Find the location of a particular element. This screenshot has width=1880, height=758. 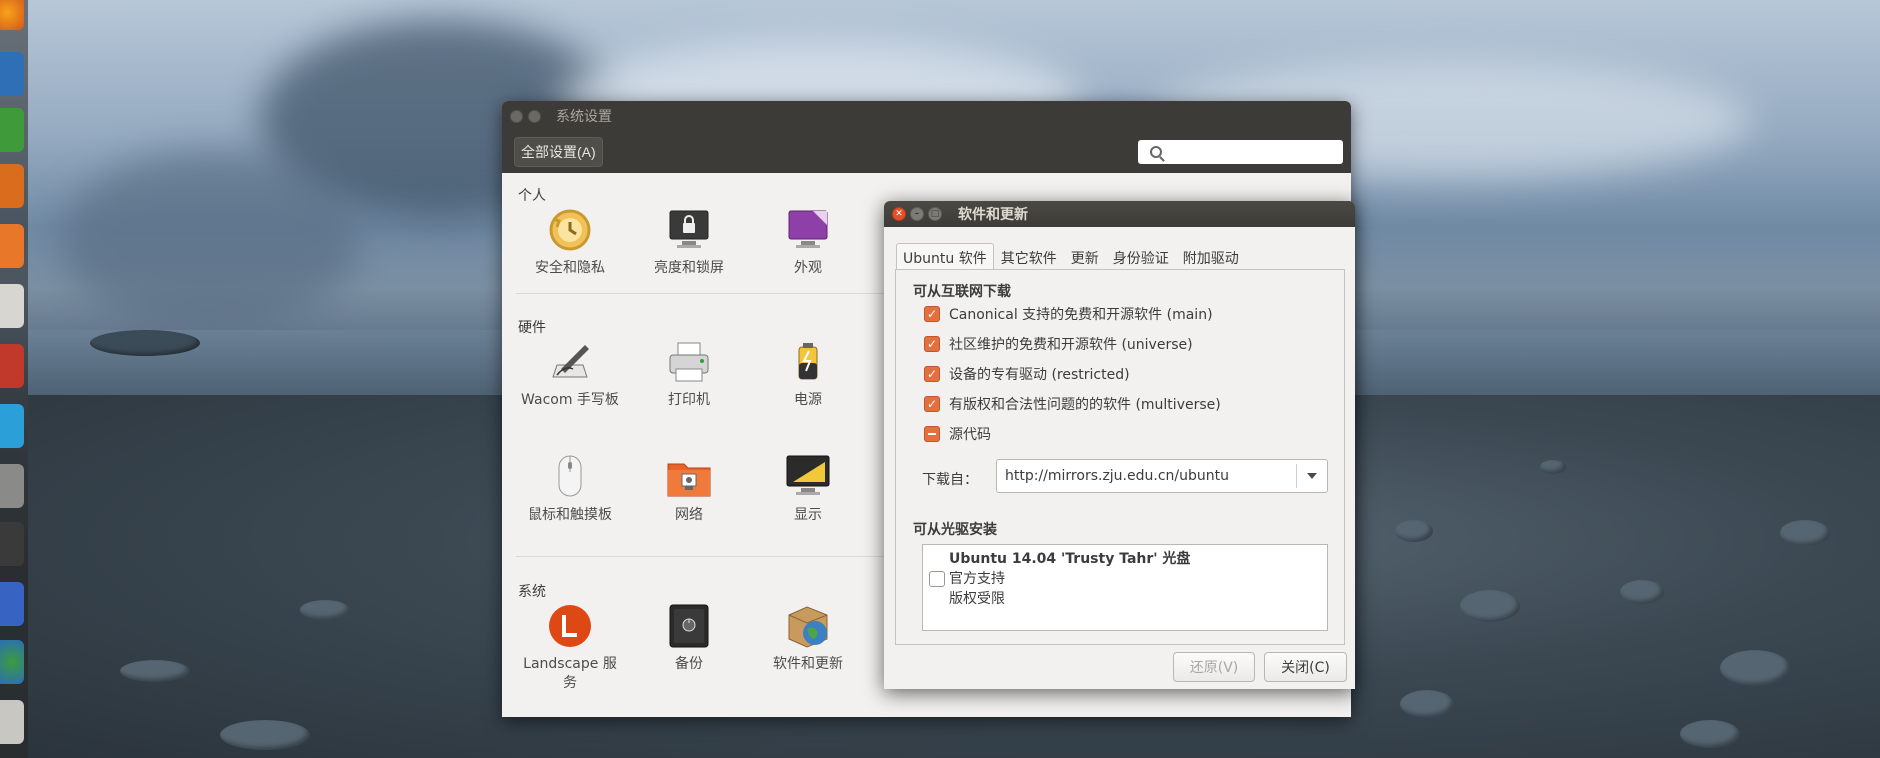

minimize-icon is located at coordinates (534, 116).